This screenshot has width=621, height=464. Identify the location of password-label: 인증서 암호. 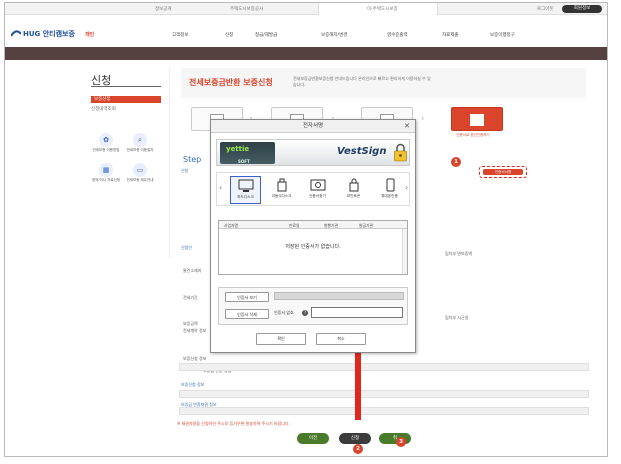
(284, 312).